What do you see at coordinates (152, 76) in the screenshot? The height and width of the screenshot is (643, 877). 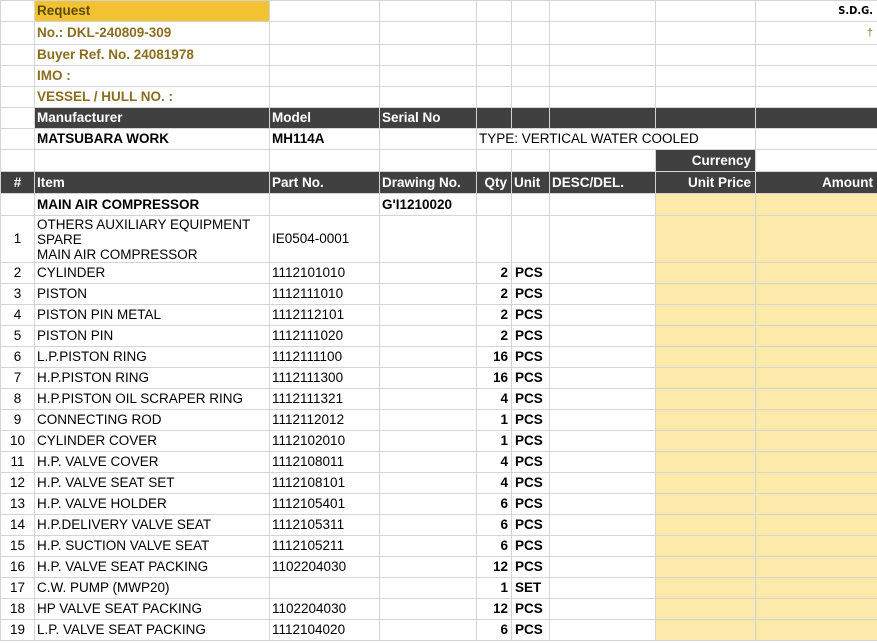 I see `imo-label: IMO :` at bounding box center [152, 76].